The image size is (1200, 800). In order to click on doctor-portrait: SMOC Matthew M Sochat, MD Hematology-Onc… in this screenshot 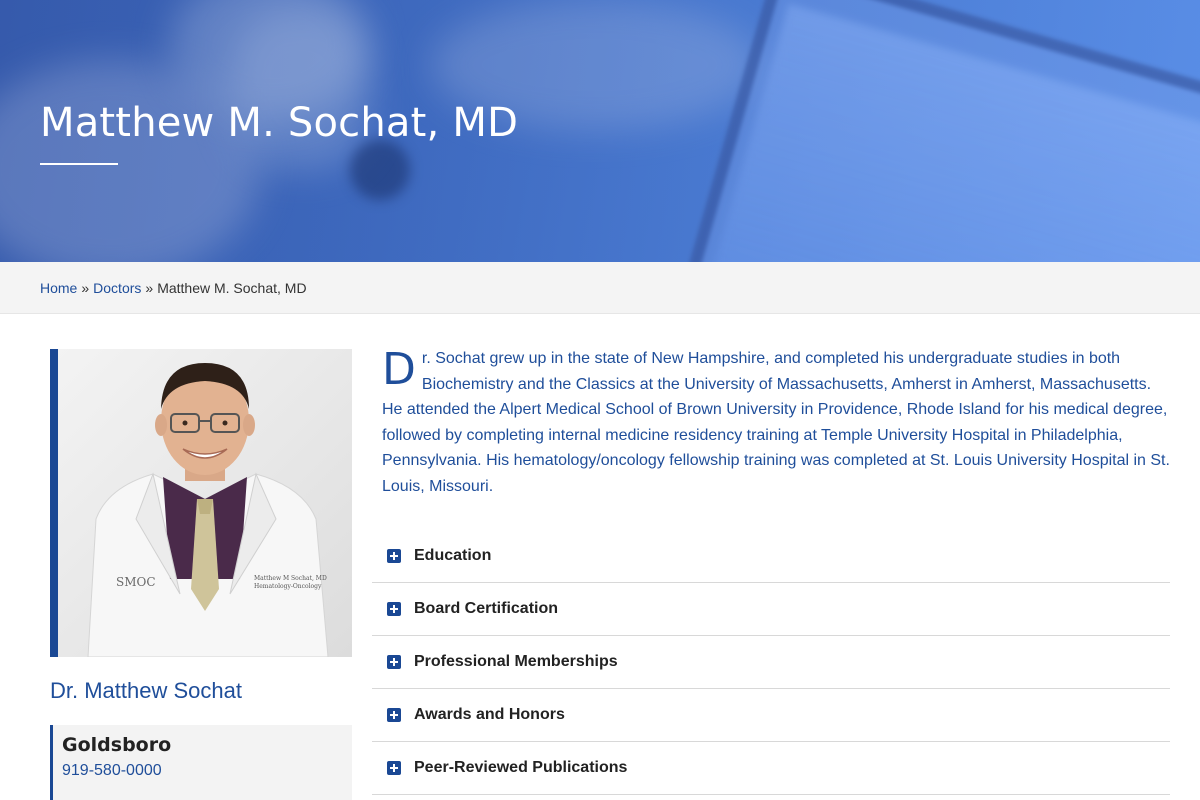, I will do `click(208, 510)`.